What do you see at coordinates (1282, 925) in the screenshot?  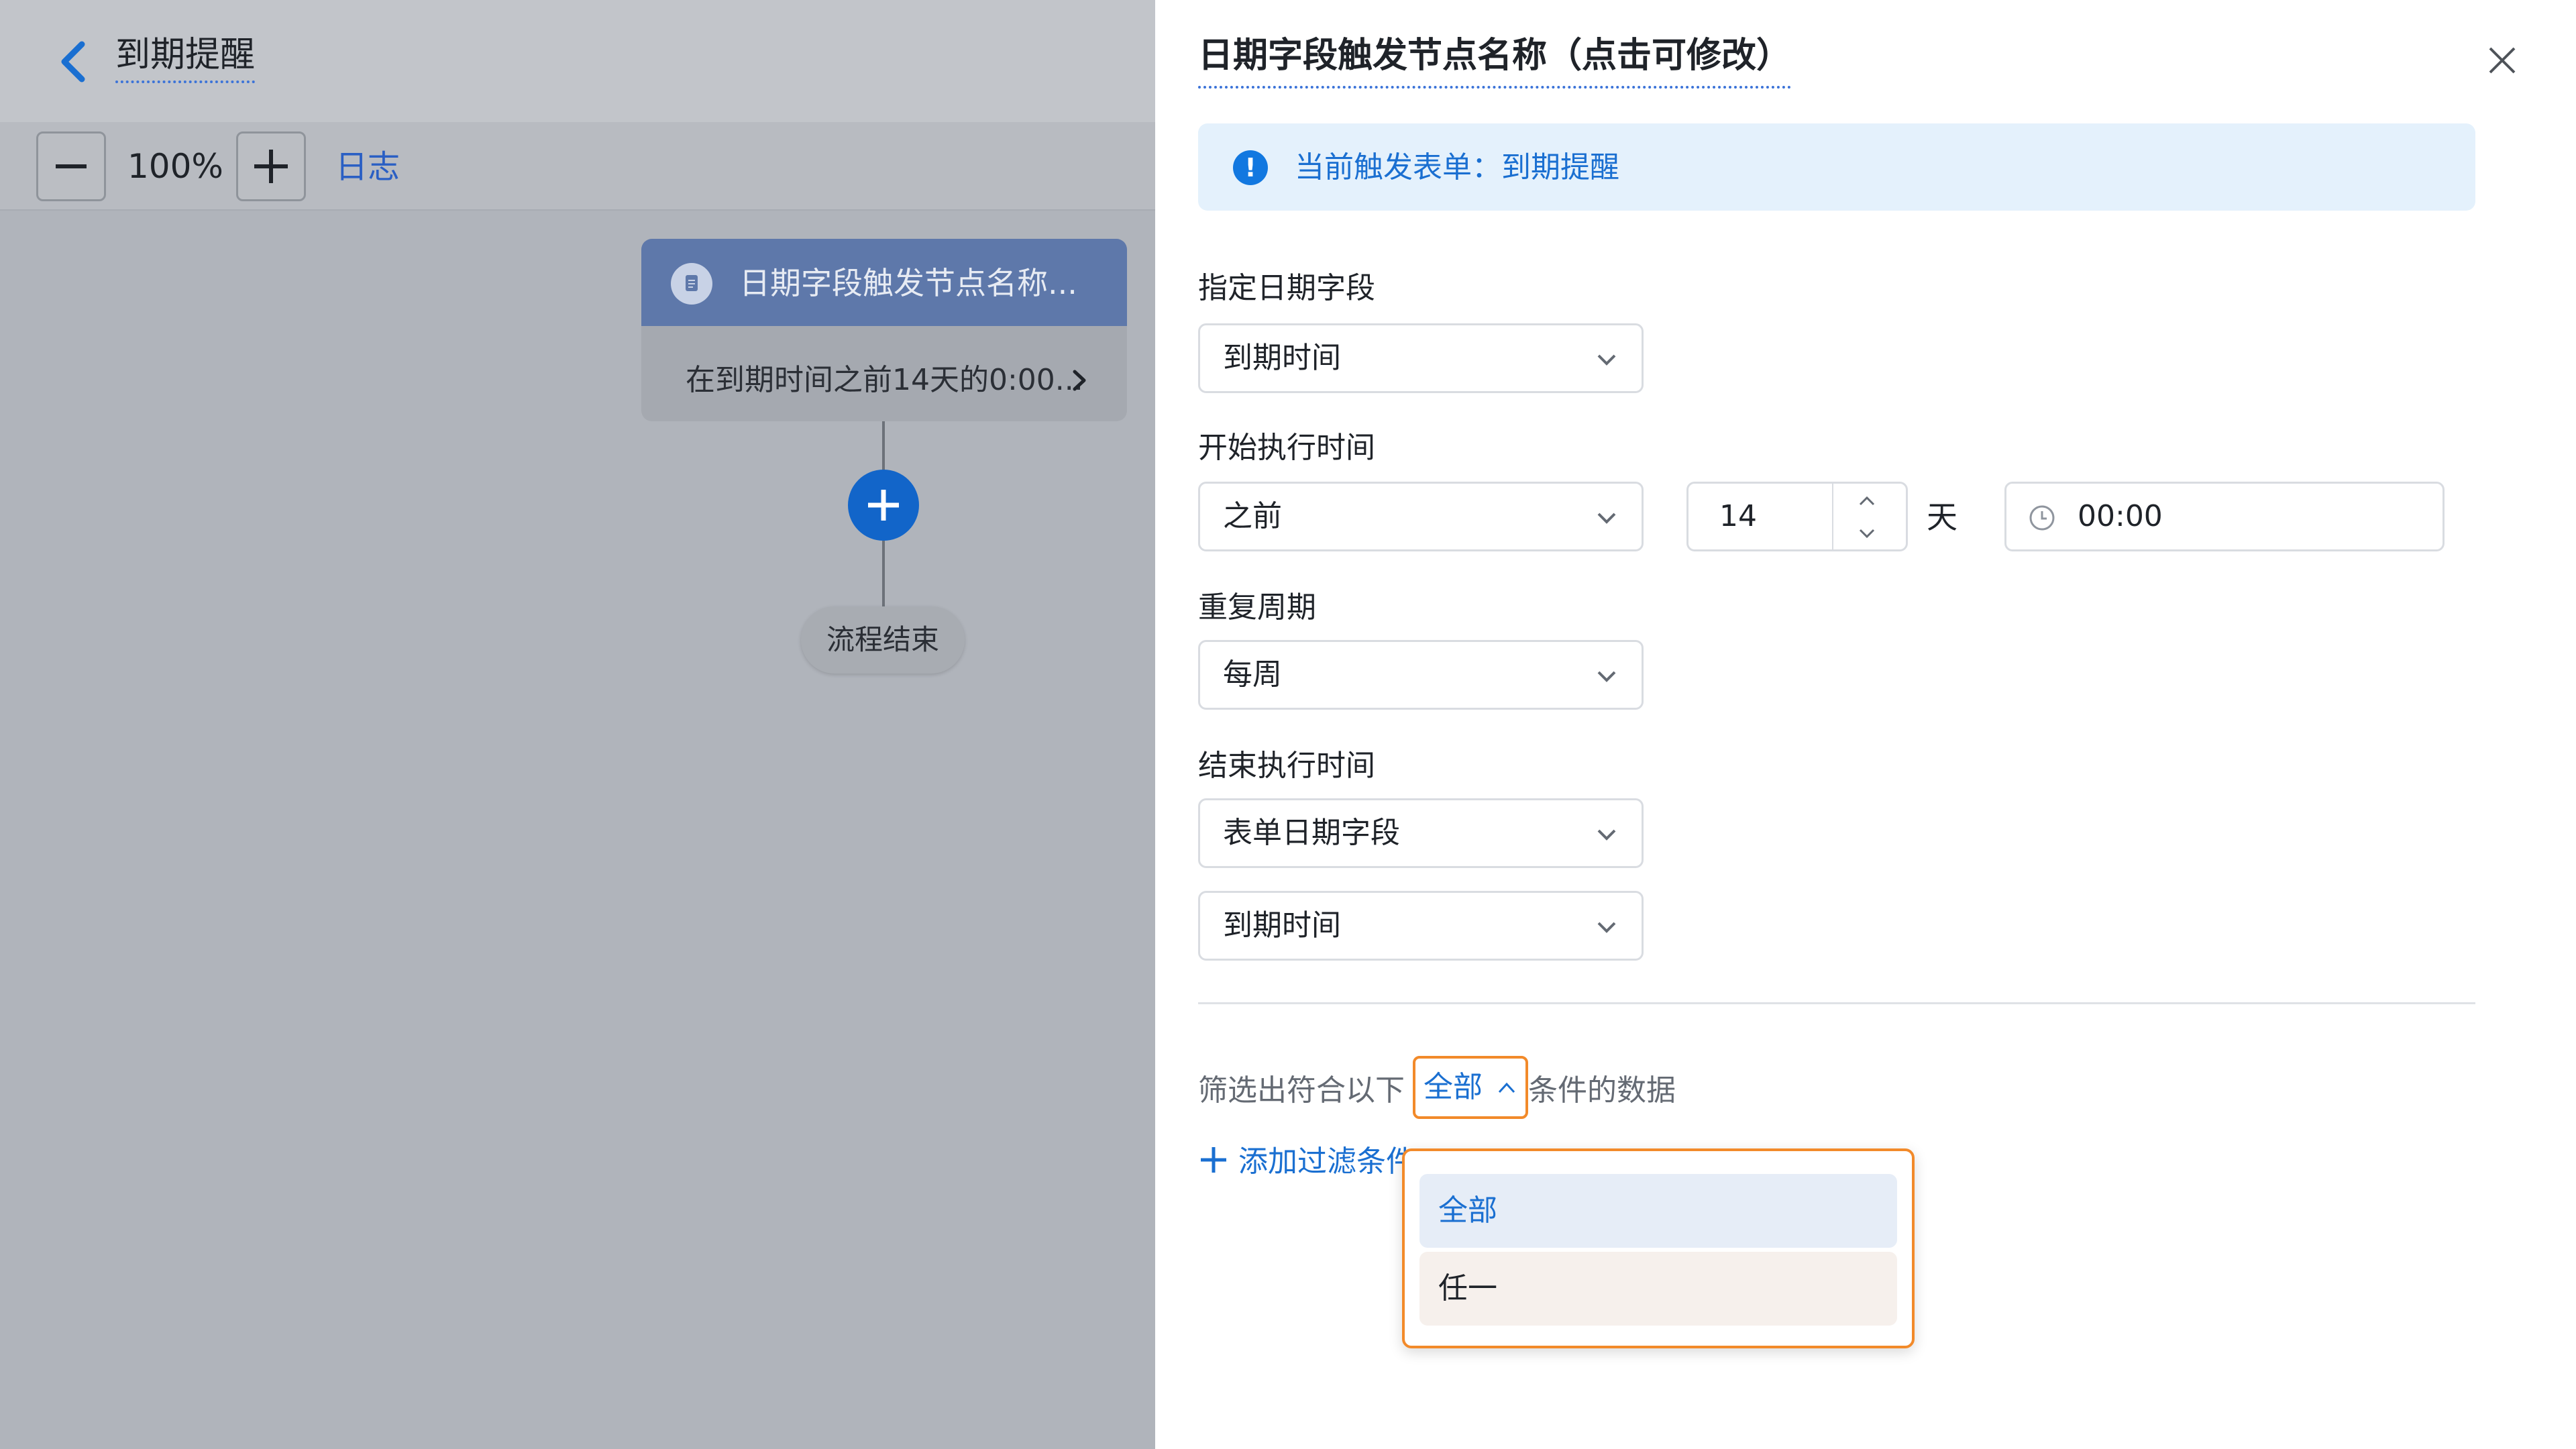 I see `end-field-value: 到期时间` at bounding box center [1282, 925].